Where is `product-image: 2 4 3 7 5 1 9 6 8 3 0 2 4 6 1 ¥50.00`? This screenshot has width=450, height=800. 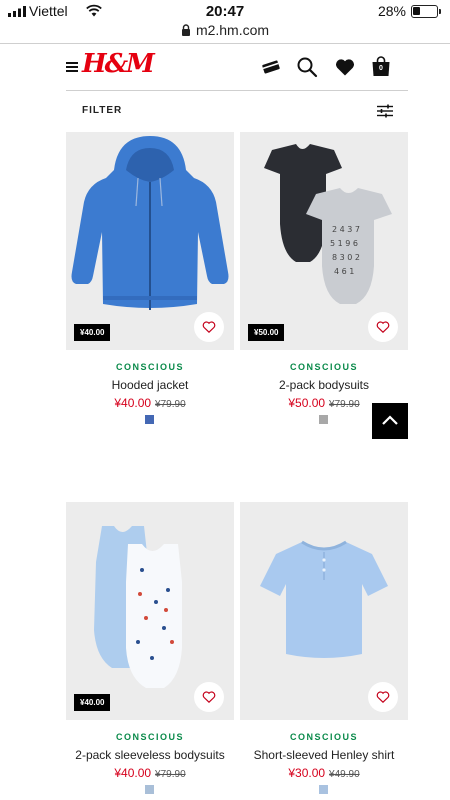 product-image: 2 4 3 7 5 1 9 6 8 3 0 2 4 6 1 ¥50.00 is located at coordinates (324, 241).